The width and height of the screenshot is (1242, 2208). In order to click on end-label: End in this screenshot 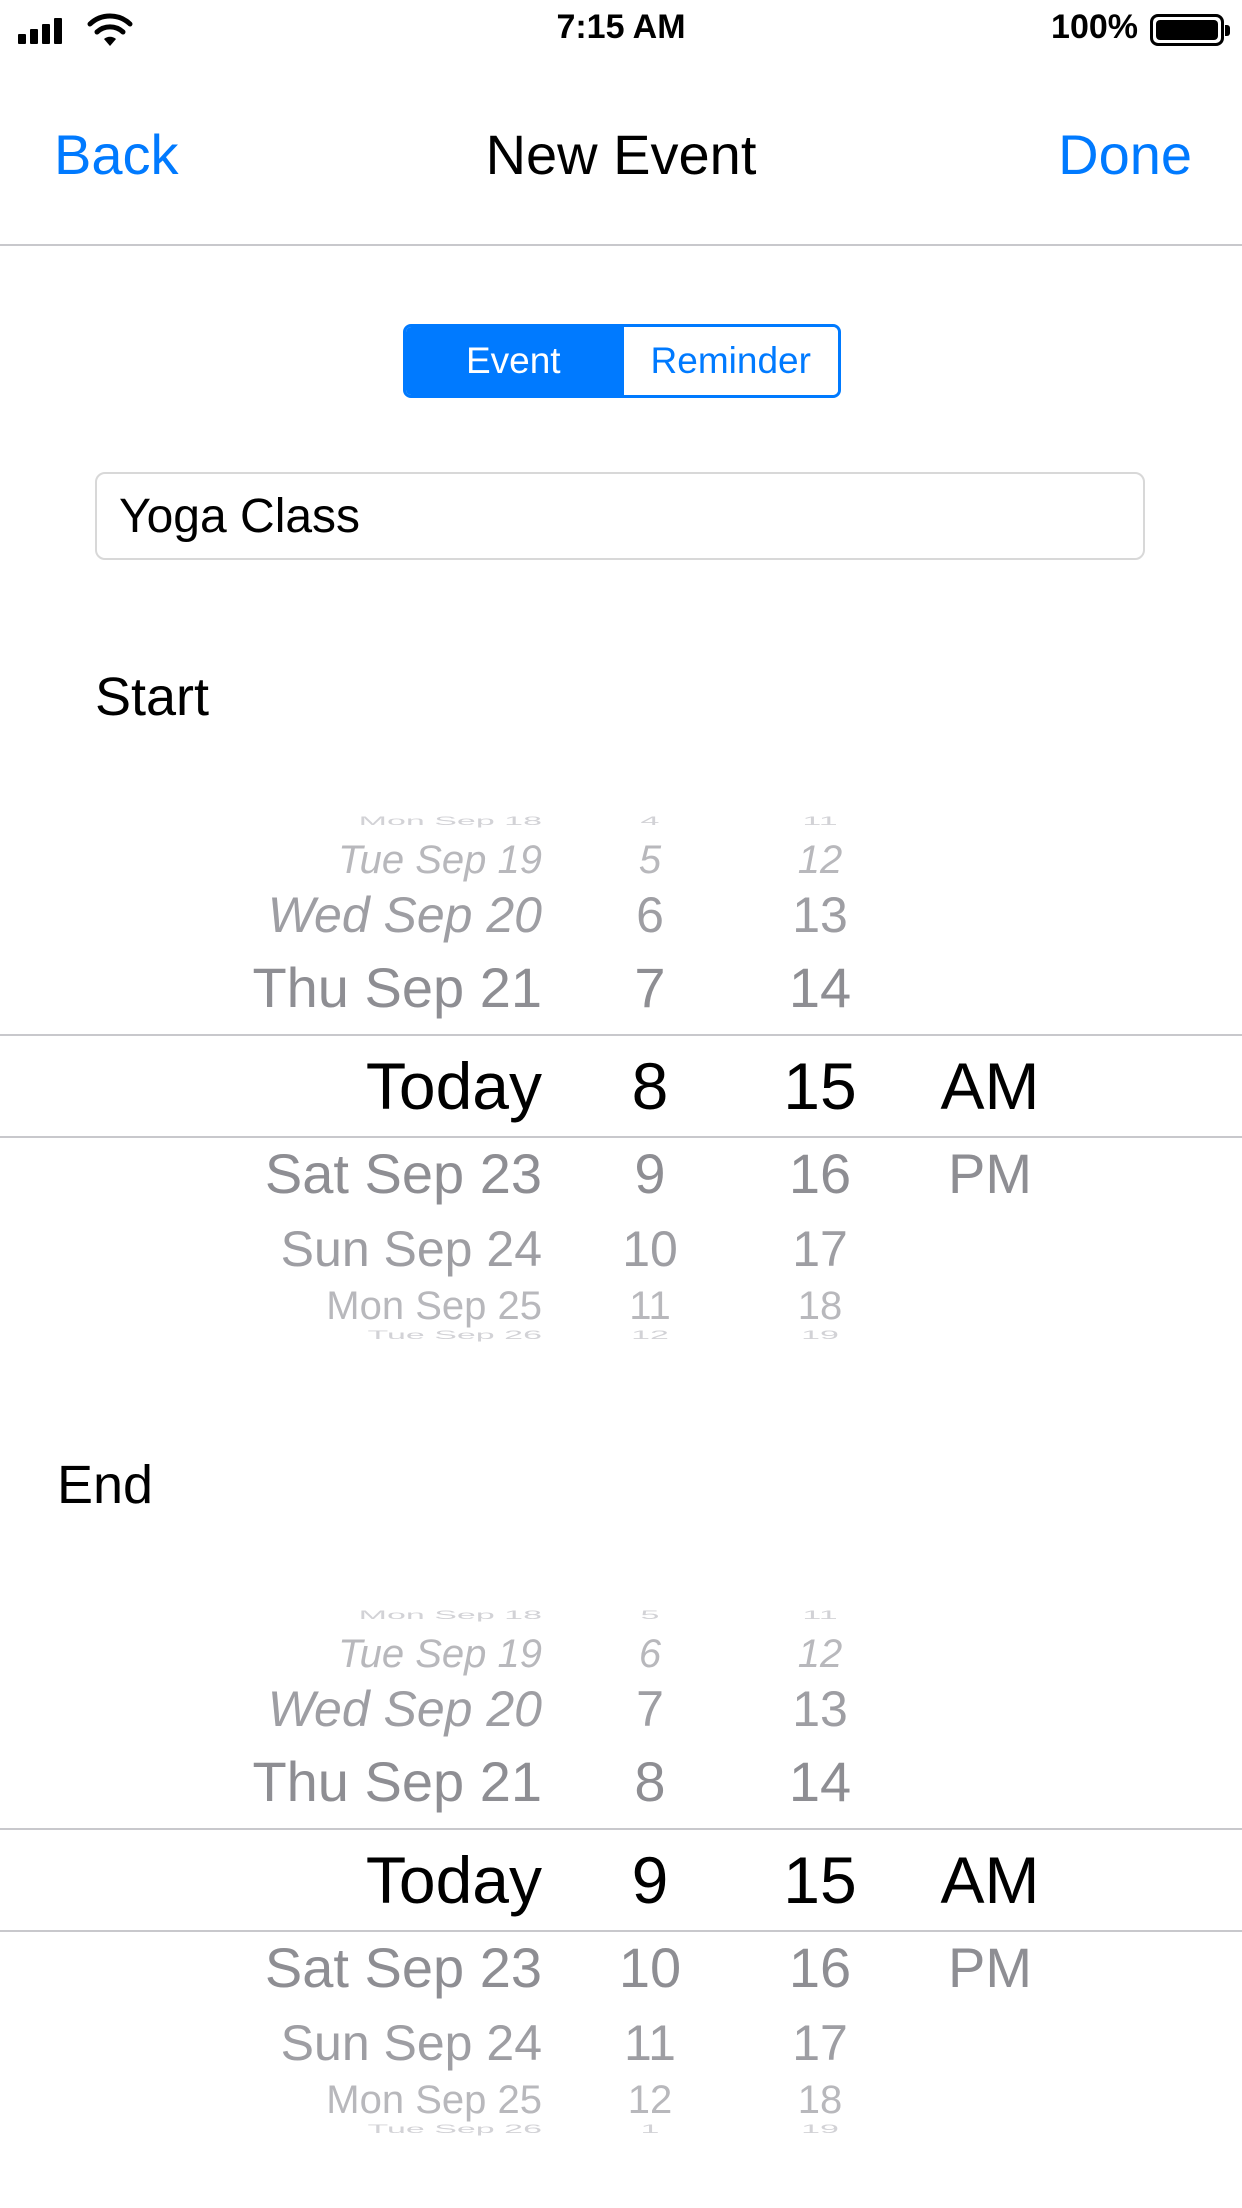, I will do `click(105, 1485)`.